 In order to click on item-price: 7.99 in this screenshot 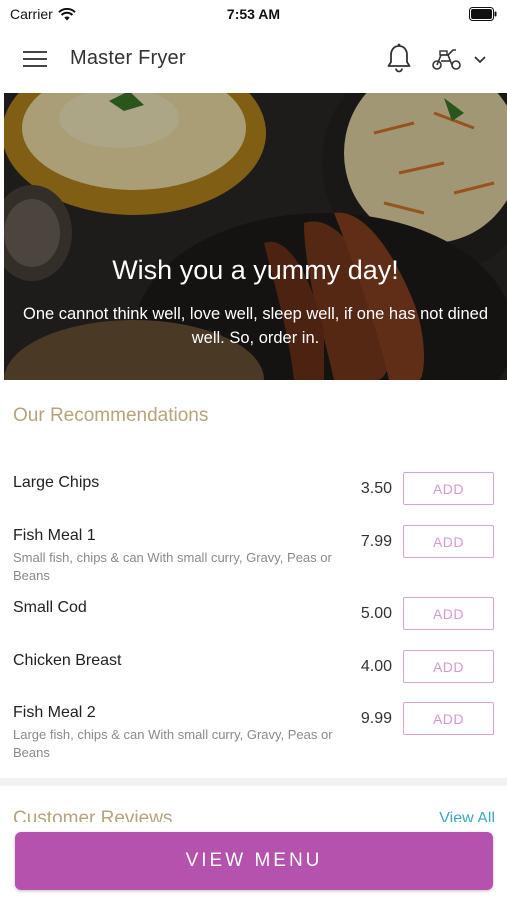, I will do `click(376, 541)`.